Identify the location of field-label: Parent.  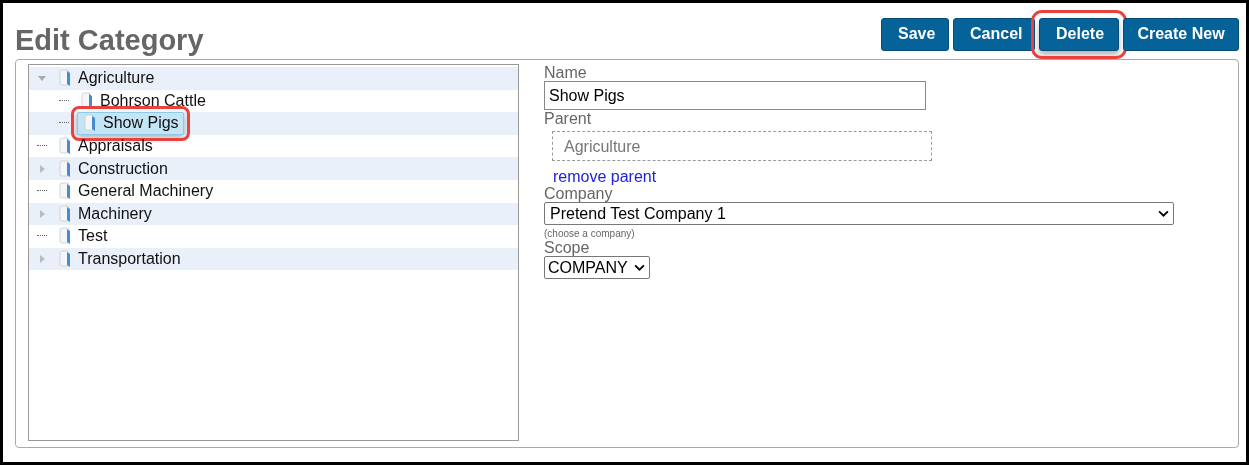
(568, 118).